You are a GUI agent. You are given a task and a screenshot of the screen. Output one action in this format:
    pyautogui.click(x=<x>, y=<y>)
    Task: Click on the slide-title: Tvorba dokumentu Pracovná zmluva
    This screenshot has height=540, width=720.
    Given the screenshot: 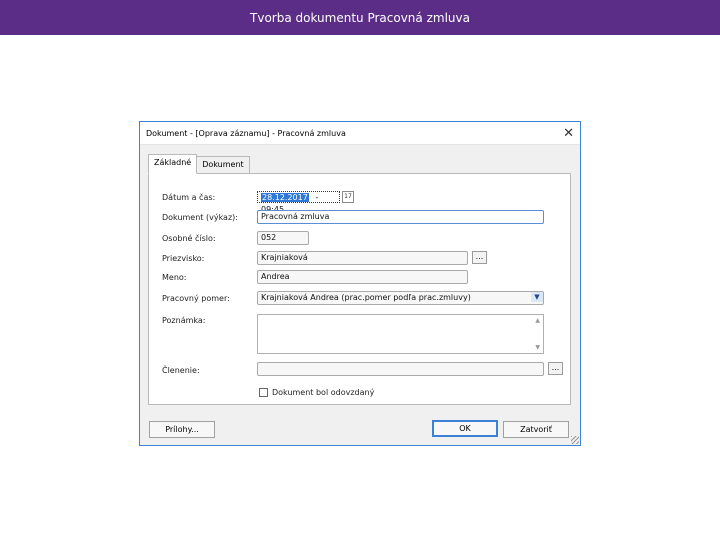 What is the action you would take?
    pyautogui.click(x=360, y=17)
    